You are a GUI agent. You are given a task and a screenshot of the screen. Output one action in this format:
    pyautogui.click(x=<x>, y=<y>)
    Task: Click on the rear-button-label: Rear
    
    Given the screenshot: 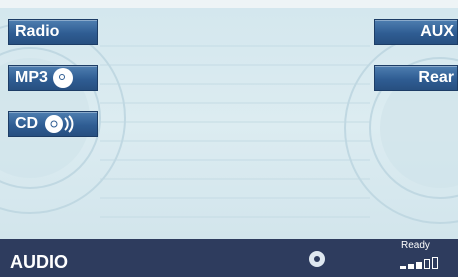 What is the action you would take?
    pyautogui.click(x=436, y=77)
    